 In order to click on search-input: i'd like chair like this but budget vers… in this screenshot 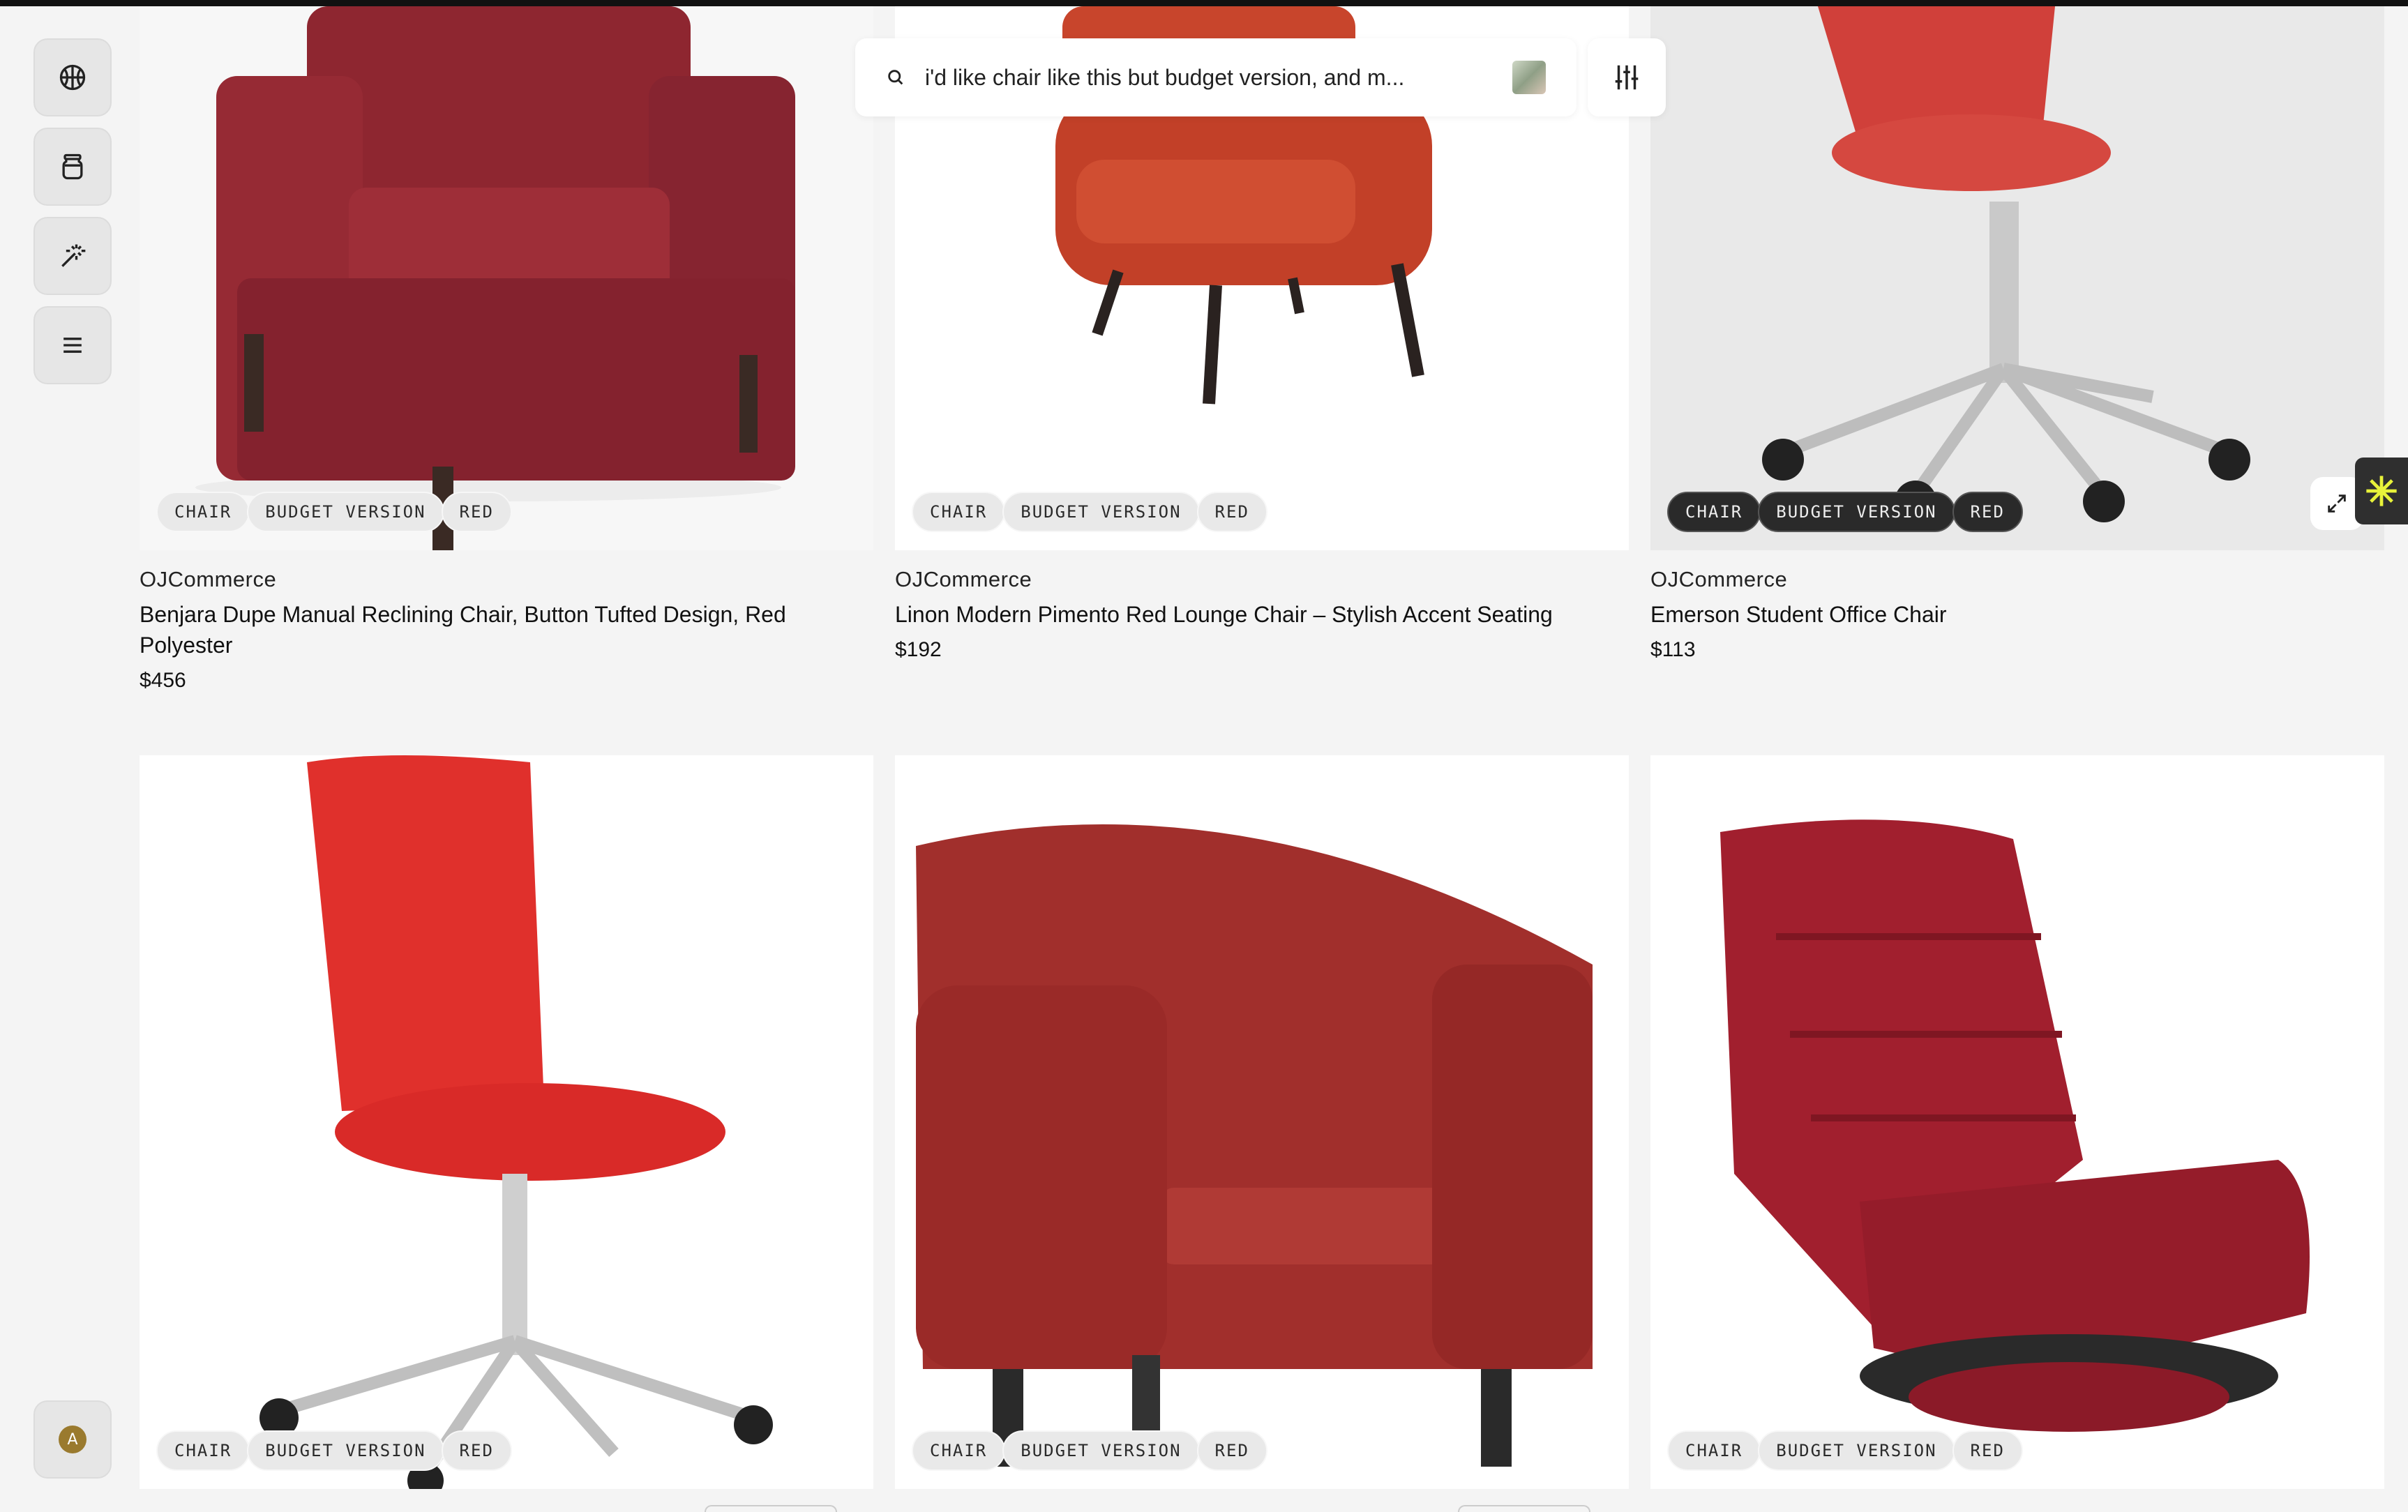, I will do `click(1218, 78)`.